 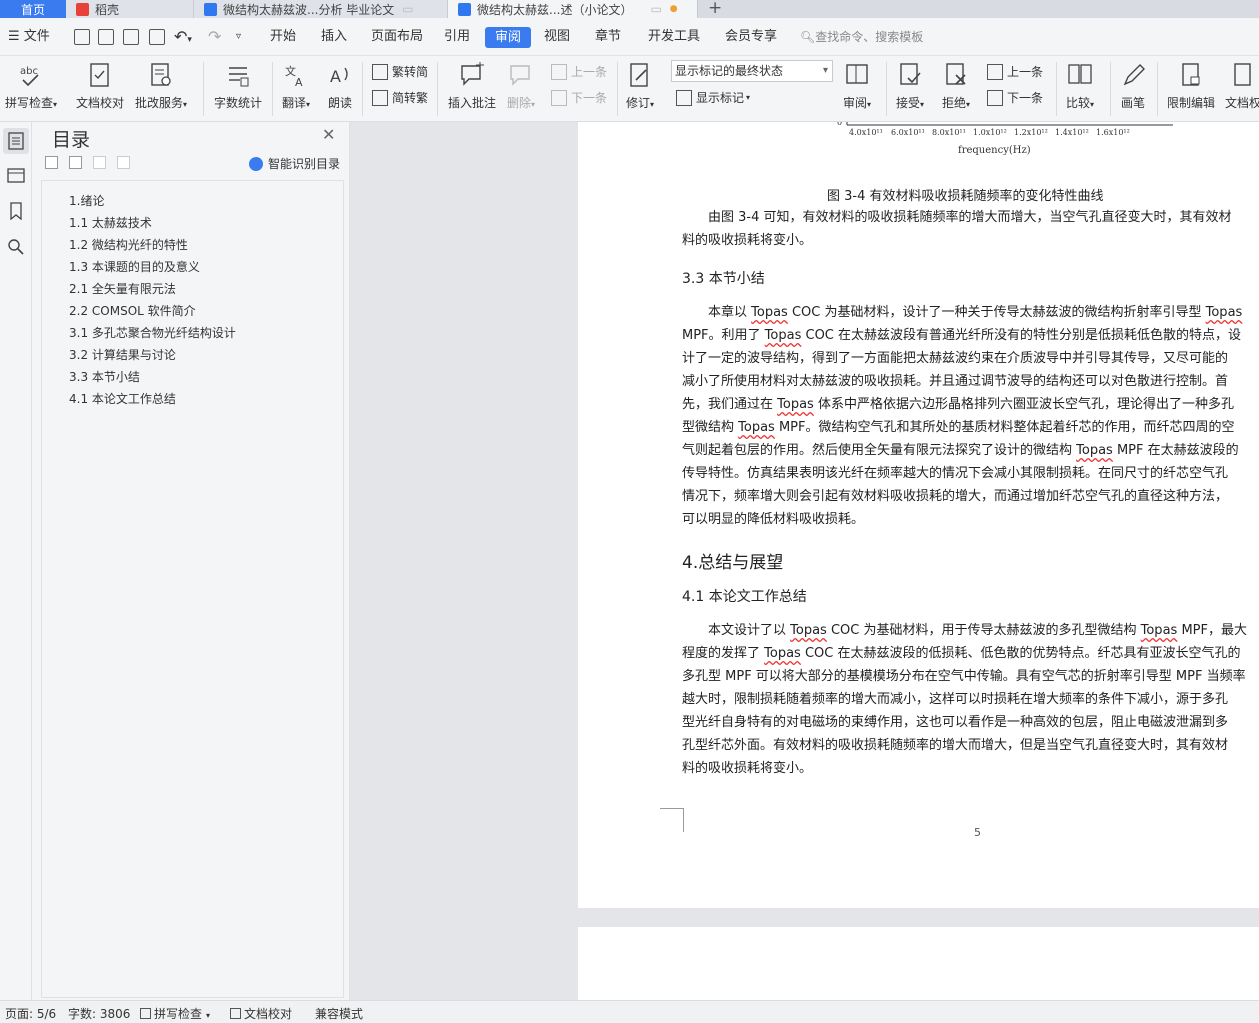 I want to click on text-line: 可以明显的降低材料吸收损耗。, so click(x=773, y=519).